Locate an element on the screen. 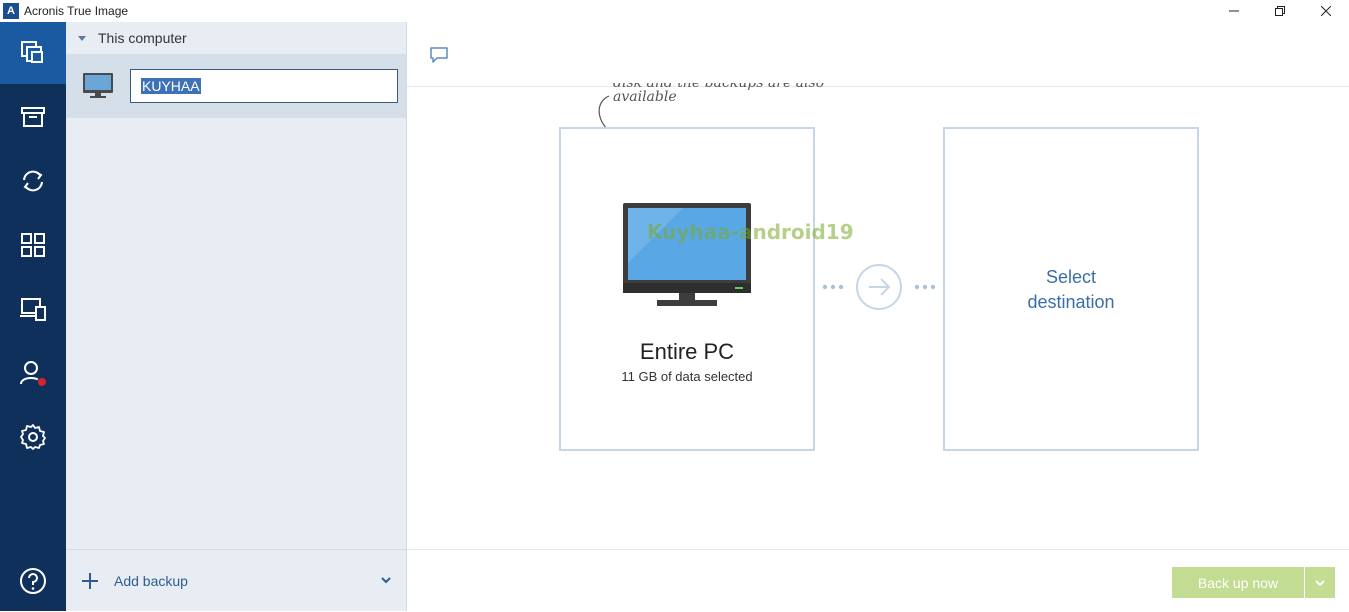 Image resolution: width=1349 pixels, height=612 pixels. account-icon is located at coordinates (33, 374).